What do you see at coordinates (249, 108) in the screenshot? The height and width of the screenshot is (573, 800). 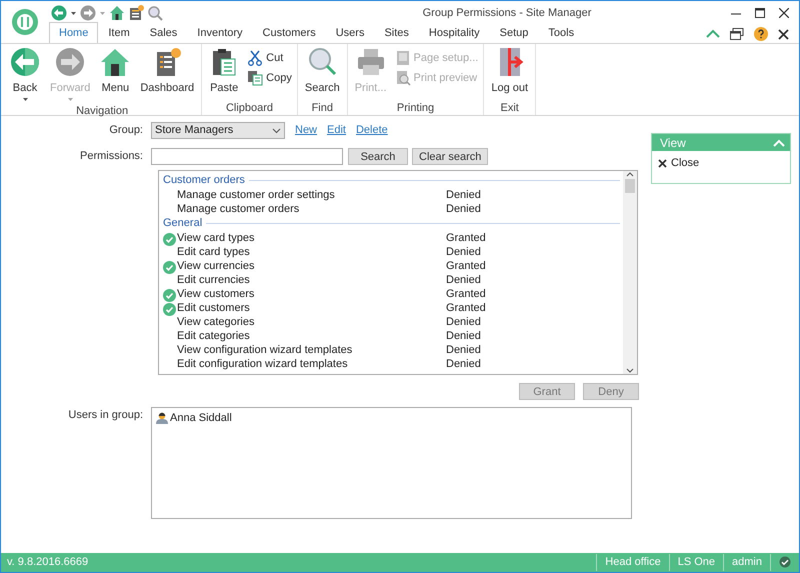 I see `group-label: Clipboard` at bounding box center [249, 108].